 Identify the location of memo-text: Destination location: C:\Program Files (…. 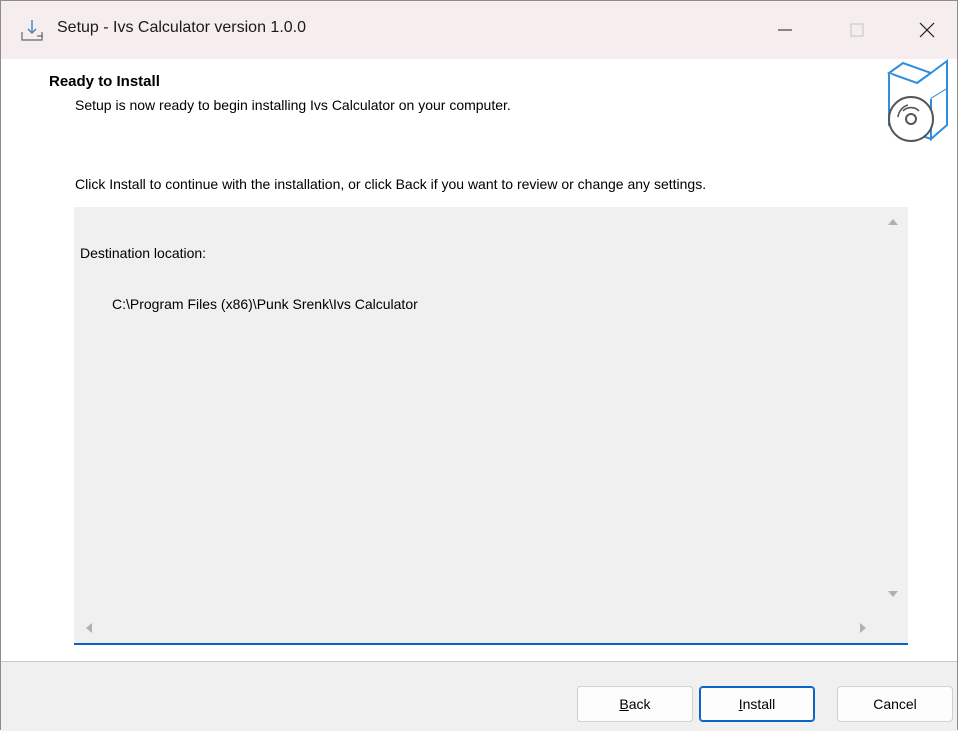
(249, 279).